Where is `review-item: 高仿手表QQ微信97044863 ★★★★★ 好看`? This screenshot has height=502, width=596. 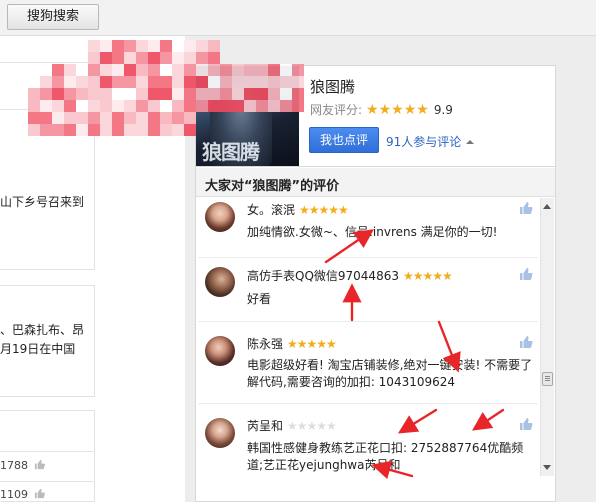 review-item: 高仿手表QQ微信97044863 ★★★★★ 好看 is located at coordinates (368, 291).